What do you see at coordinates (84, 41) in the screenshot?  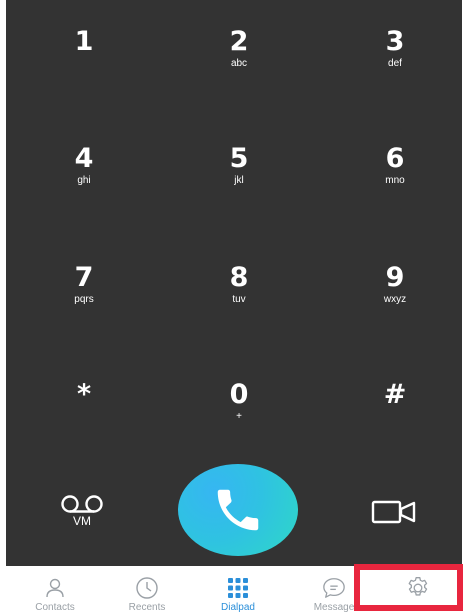 I see `key-digit: 1` at bounding box center [84, 41].